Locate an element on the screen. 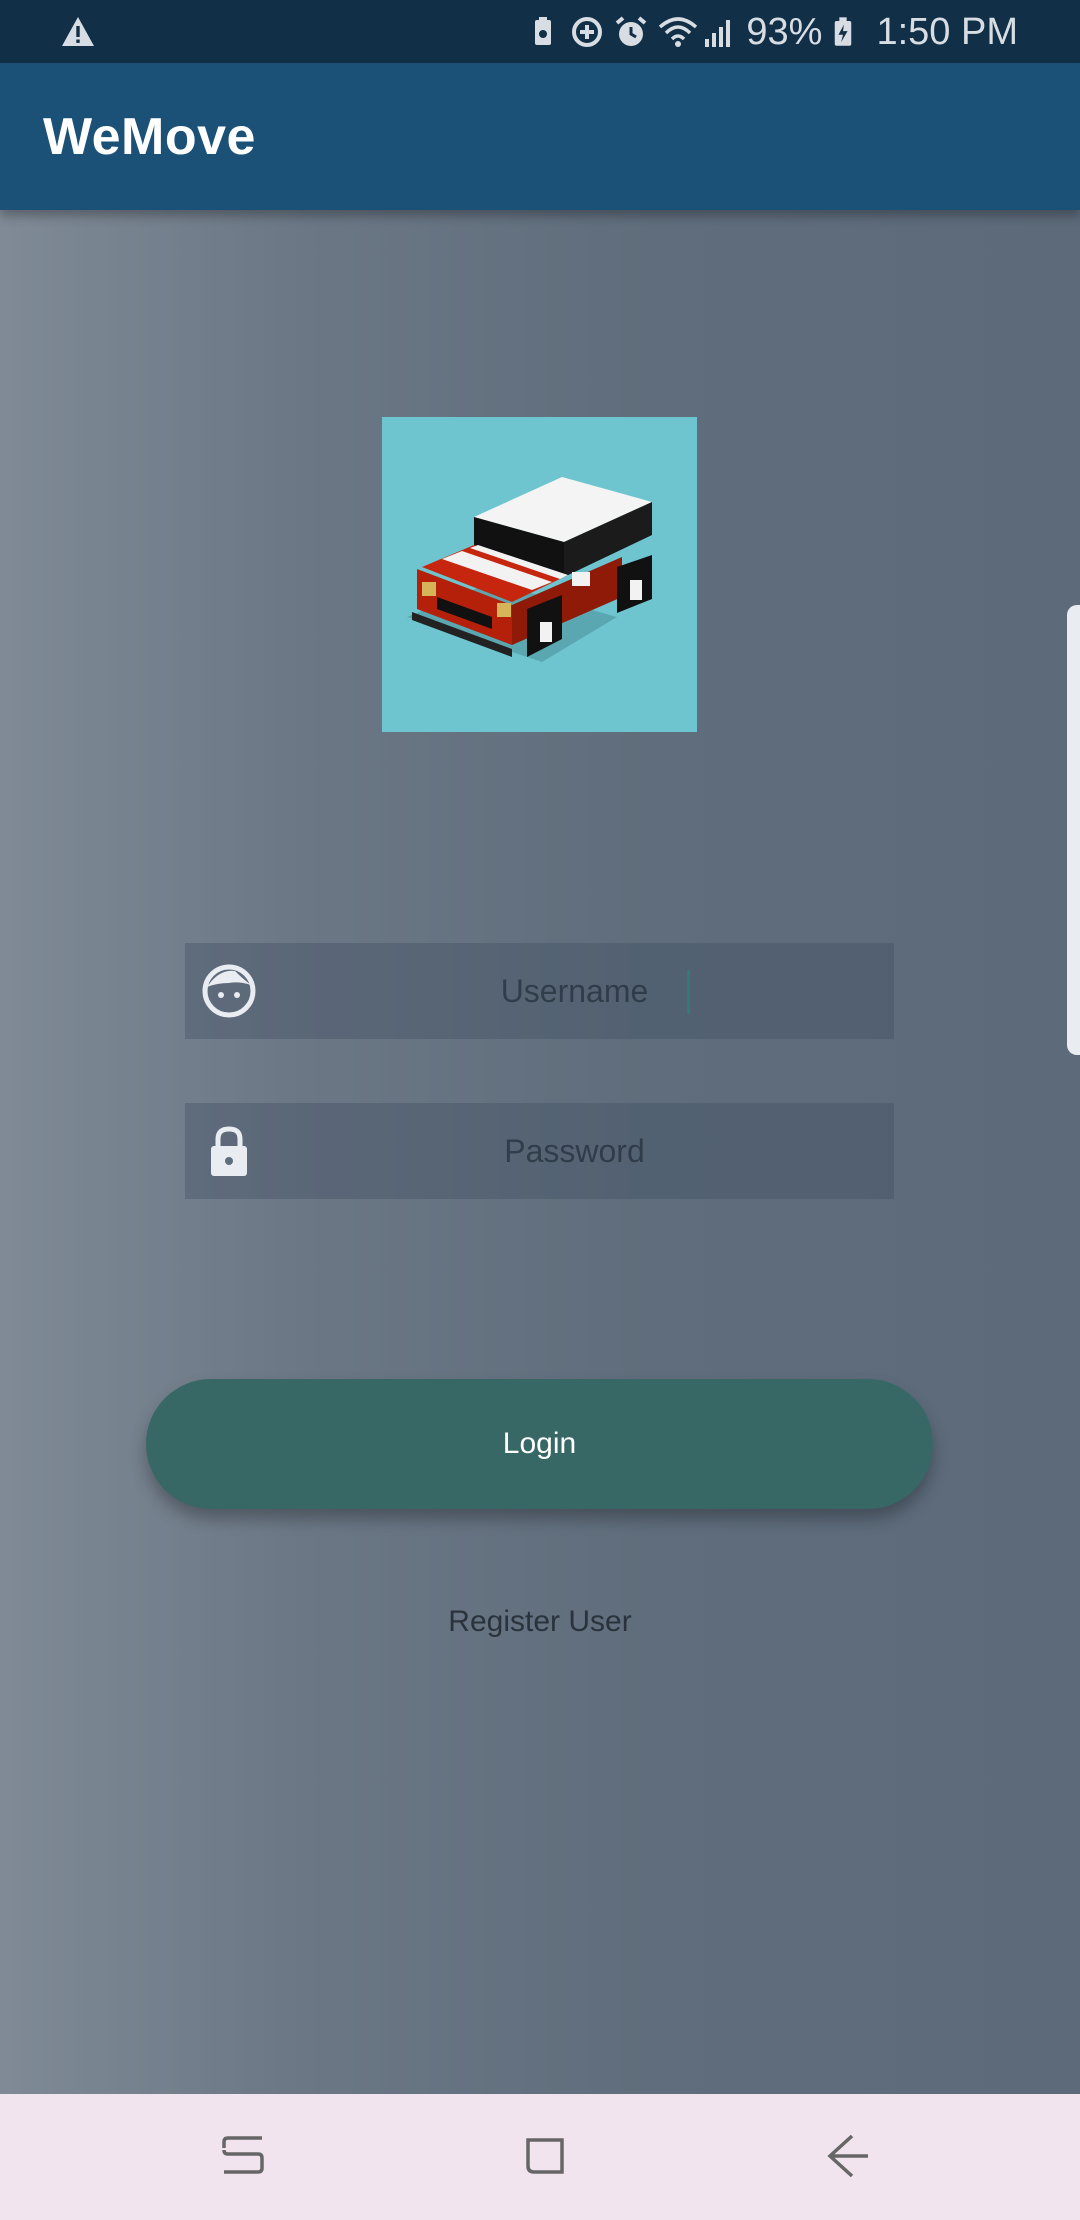  text-cursor is located at coordinates (688, 992).